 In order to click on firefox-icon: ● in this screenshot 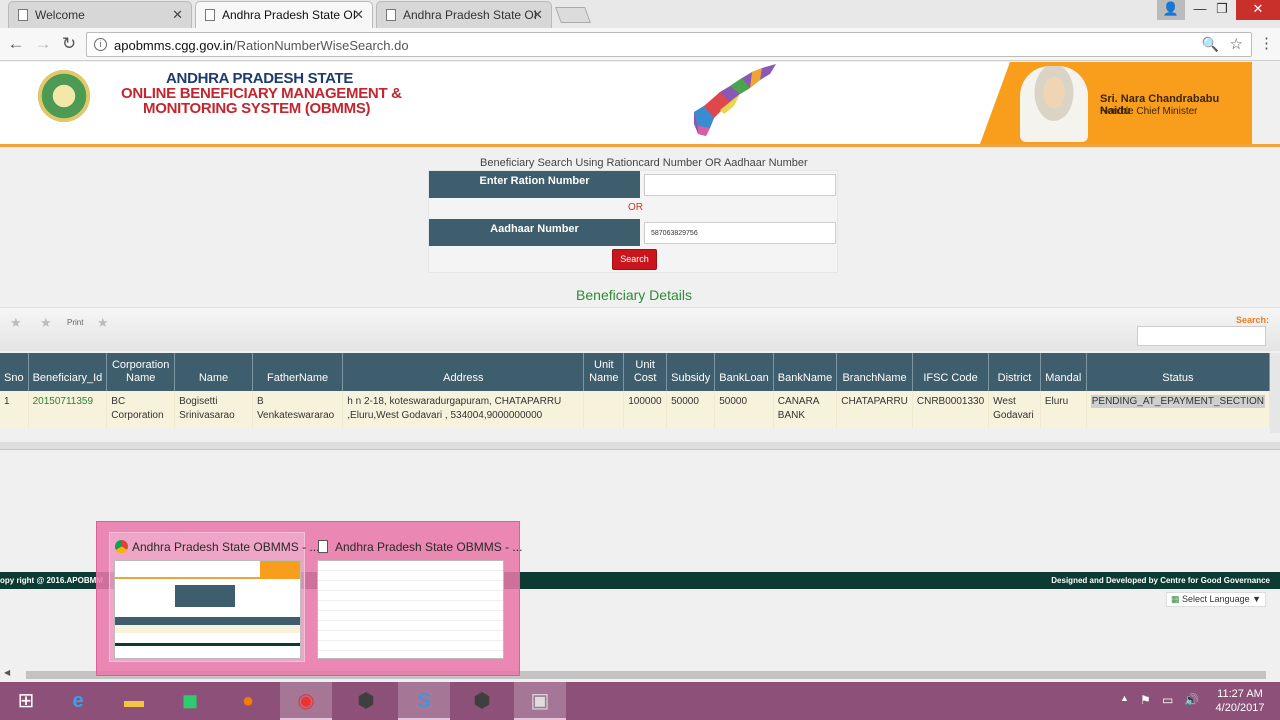, I will do `click(248, 701)`.